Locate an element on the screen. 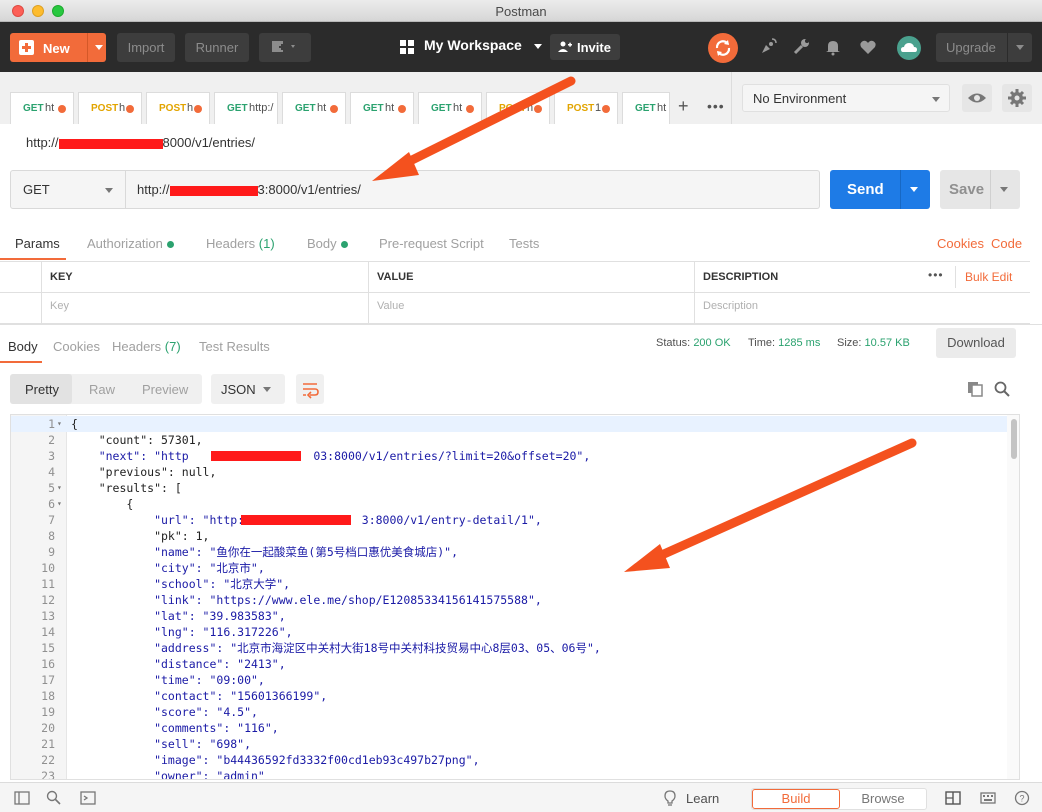  grid-icon is located at coordinates (407, 47).